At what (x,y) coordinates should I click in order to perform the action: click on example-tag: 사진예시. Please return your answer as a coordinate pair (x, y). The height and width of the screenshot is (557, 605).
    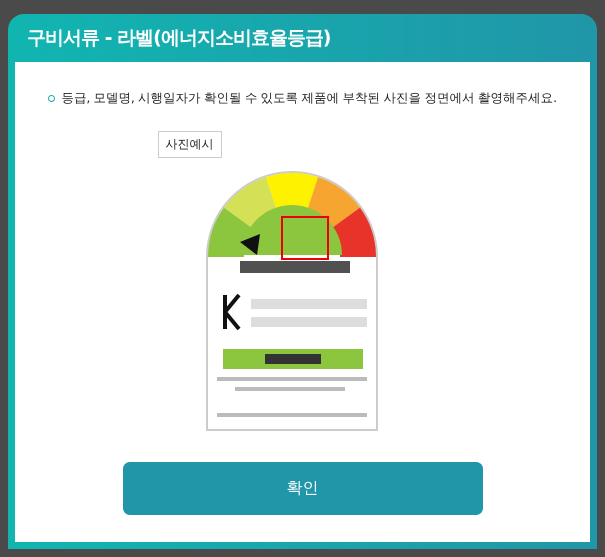
    Looking at the image, I should click on (190, 144).